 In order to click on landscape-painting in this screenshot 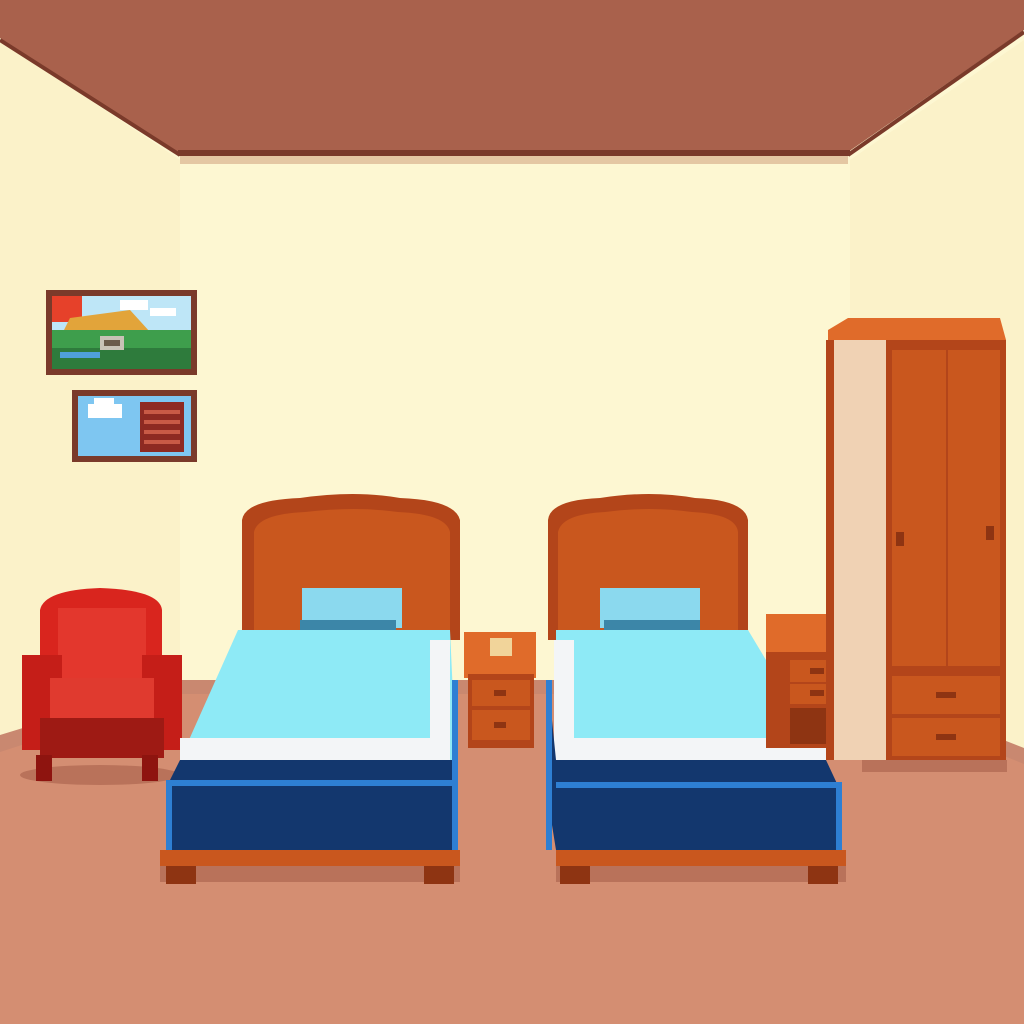, I will do `click(121, 332)`.